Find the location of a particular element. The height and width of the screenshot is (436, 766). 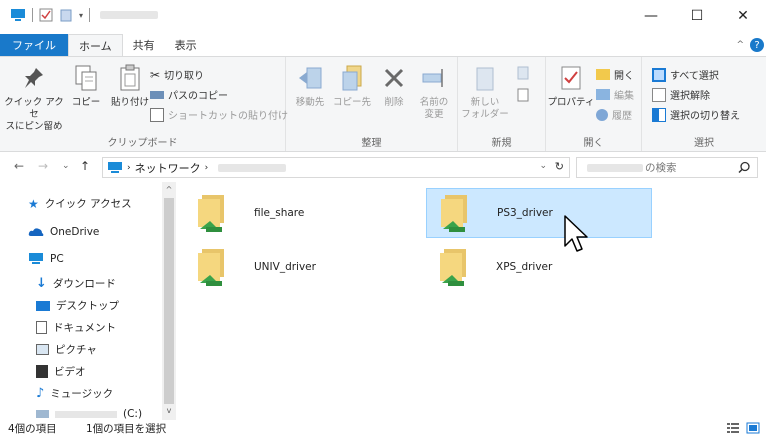

new-folder-icon is located at coordinates (485, 79).